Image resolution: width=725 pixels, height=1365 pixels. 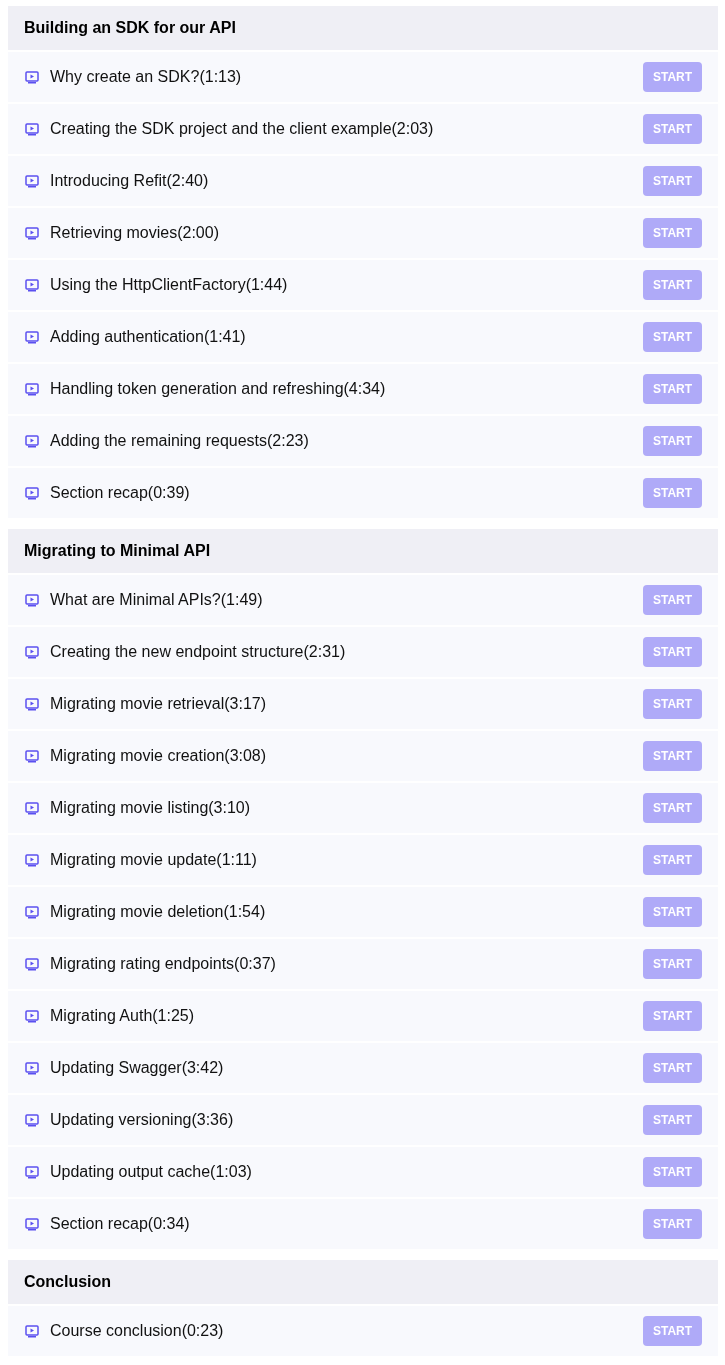 What do you see at coordinates (163, 964) in the screenshot?
I see `lesson-title: Migrating rating endpoints(0:37)` at bounding box center [163, 964].